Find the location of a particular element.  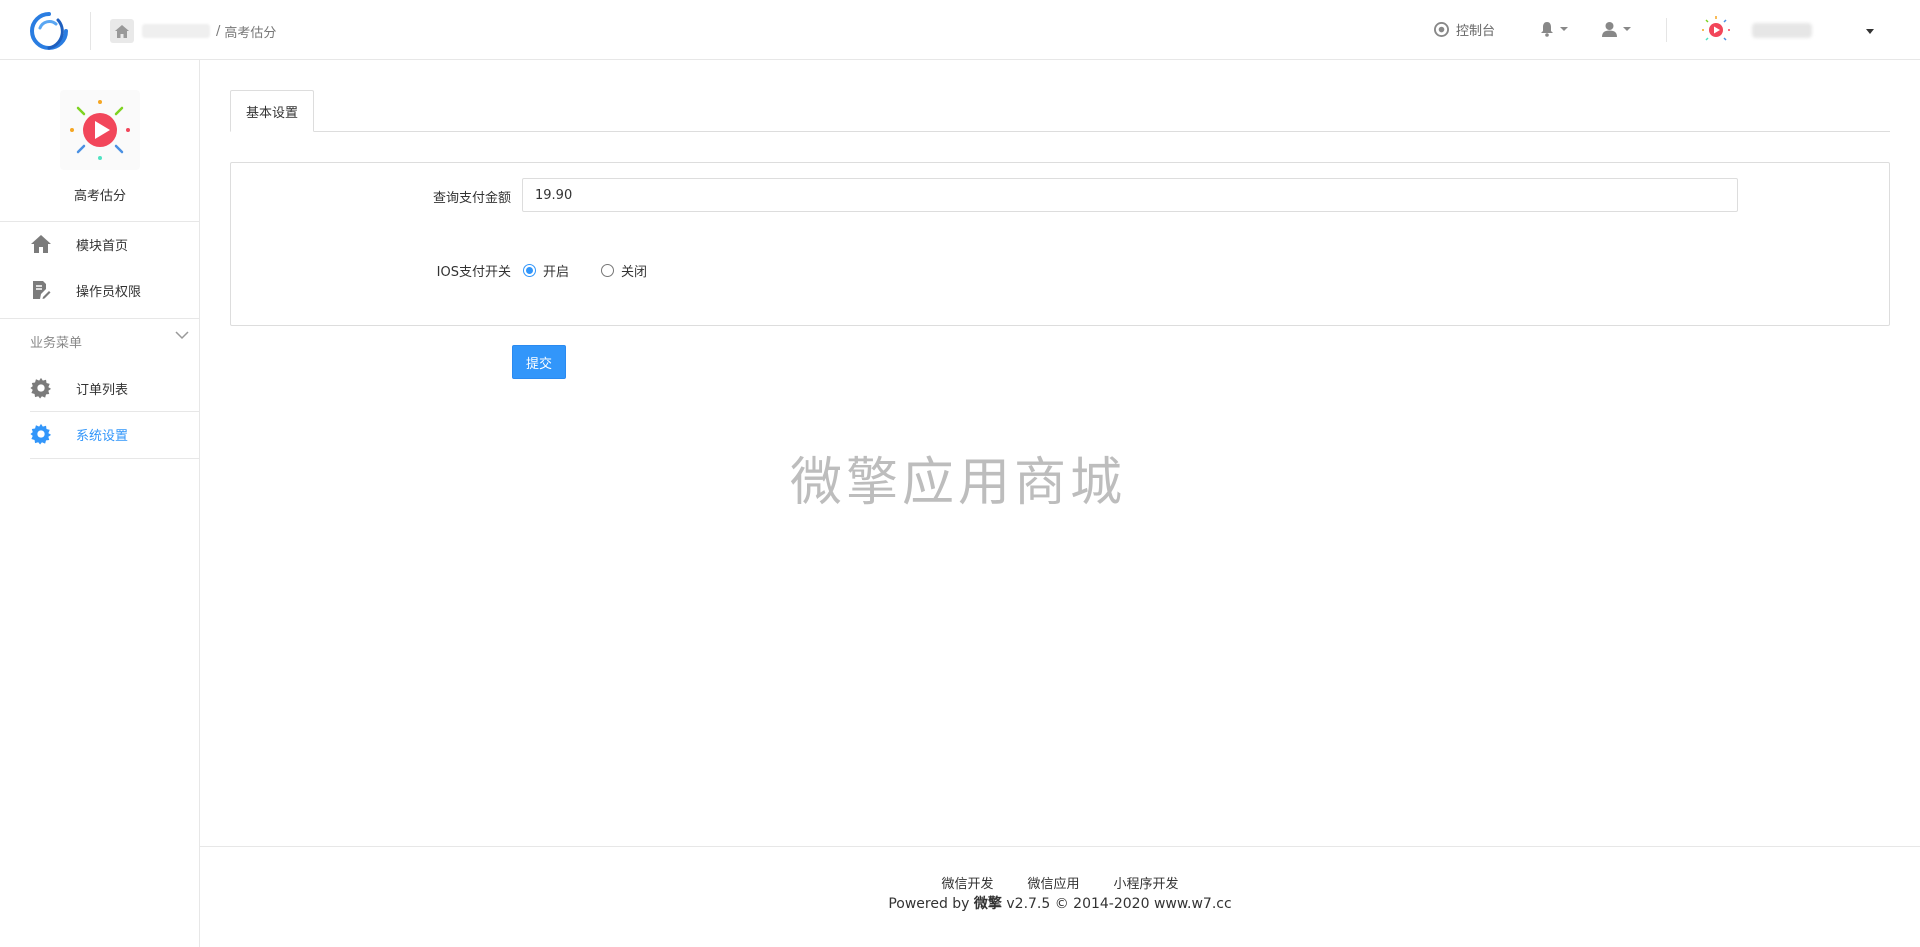

console-link: 控制台 is located at coordinates (1464, 29).